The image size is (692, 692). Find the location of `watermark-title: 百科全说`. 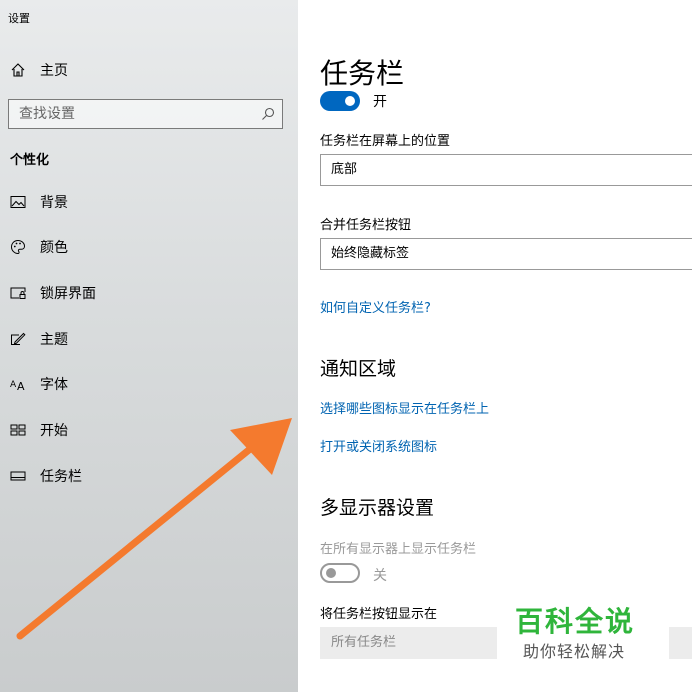

watermark-title: 百科全说 is located at coordinates (575, 621).